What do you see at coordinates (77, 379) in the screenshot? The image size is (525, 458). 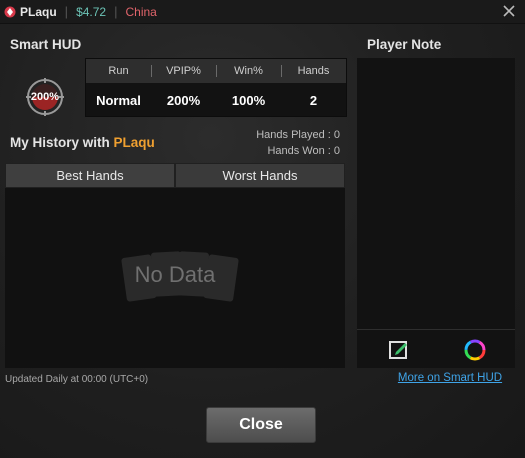 I see `update-schedule-text: Updated Daily at 00:00 (UTC+0)` at bounding box center [77, 379].